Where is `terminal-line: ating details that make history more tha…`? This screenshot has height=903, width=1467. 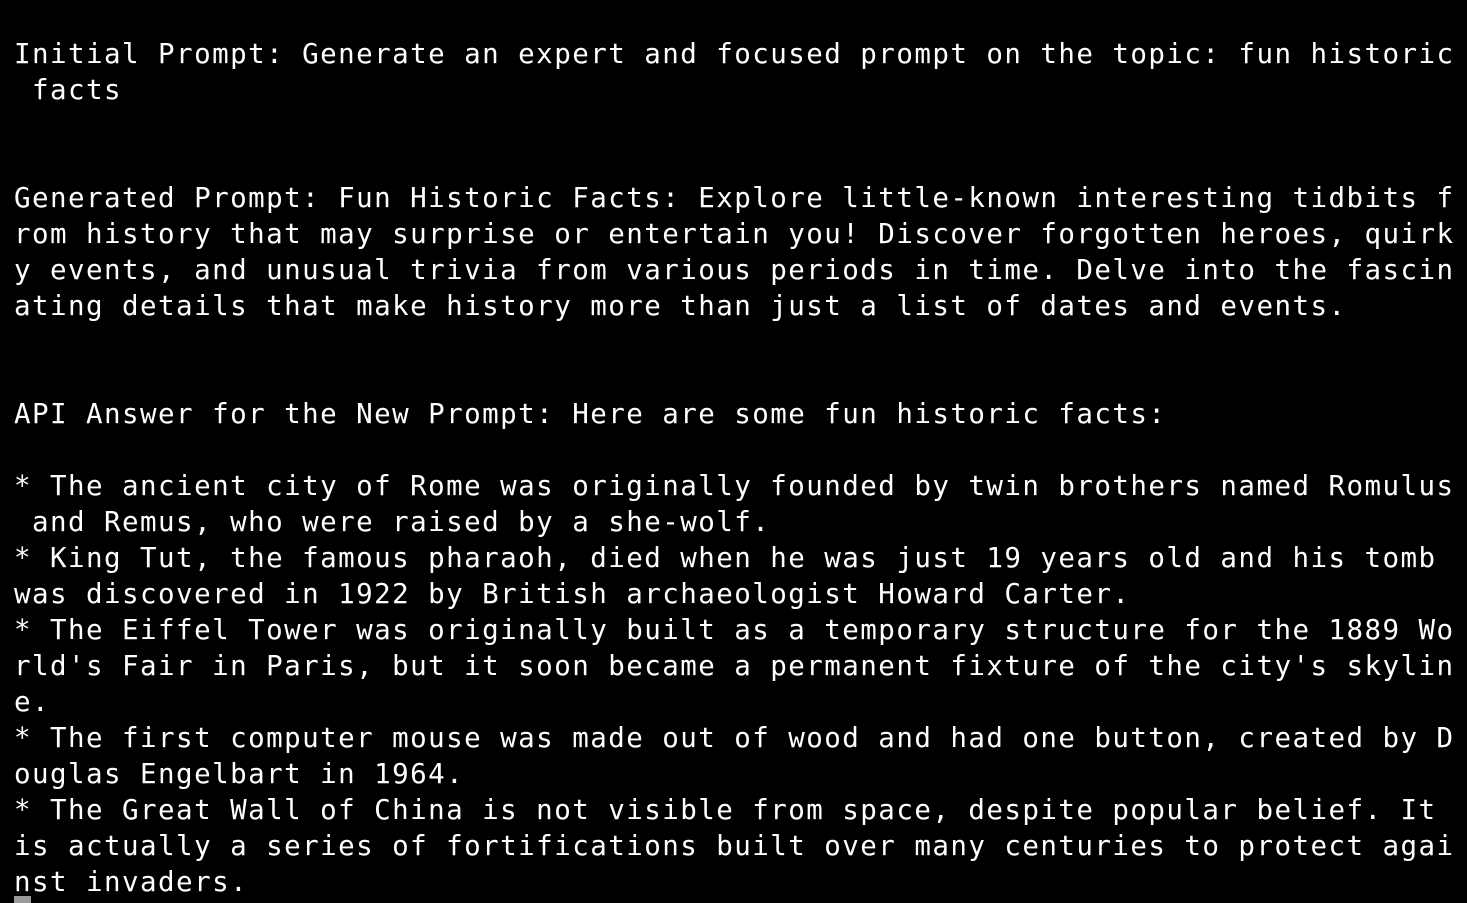
terminal-line: ating details that make history more tha… is located at coordinates (680, 306).